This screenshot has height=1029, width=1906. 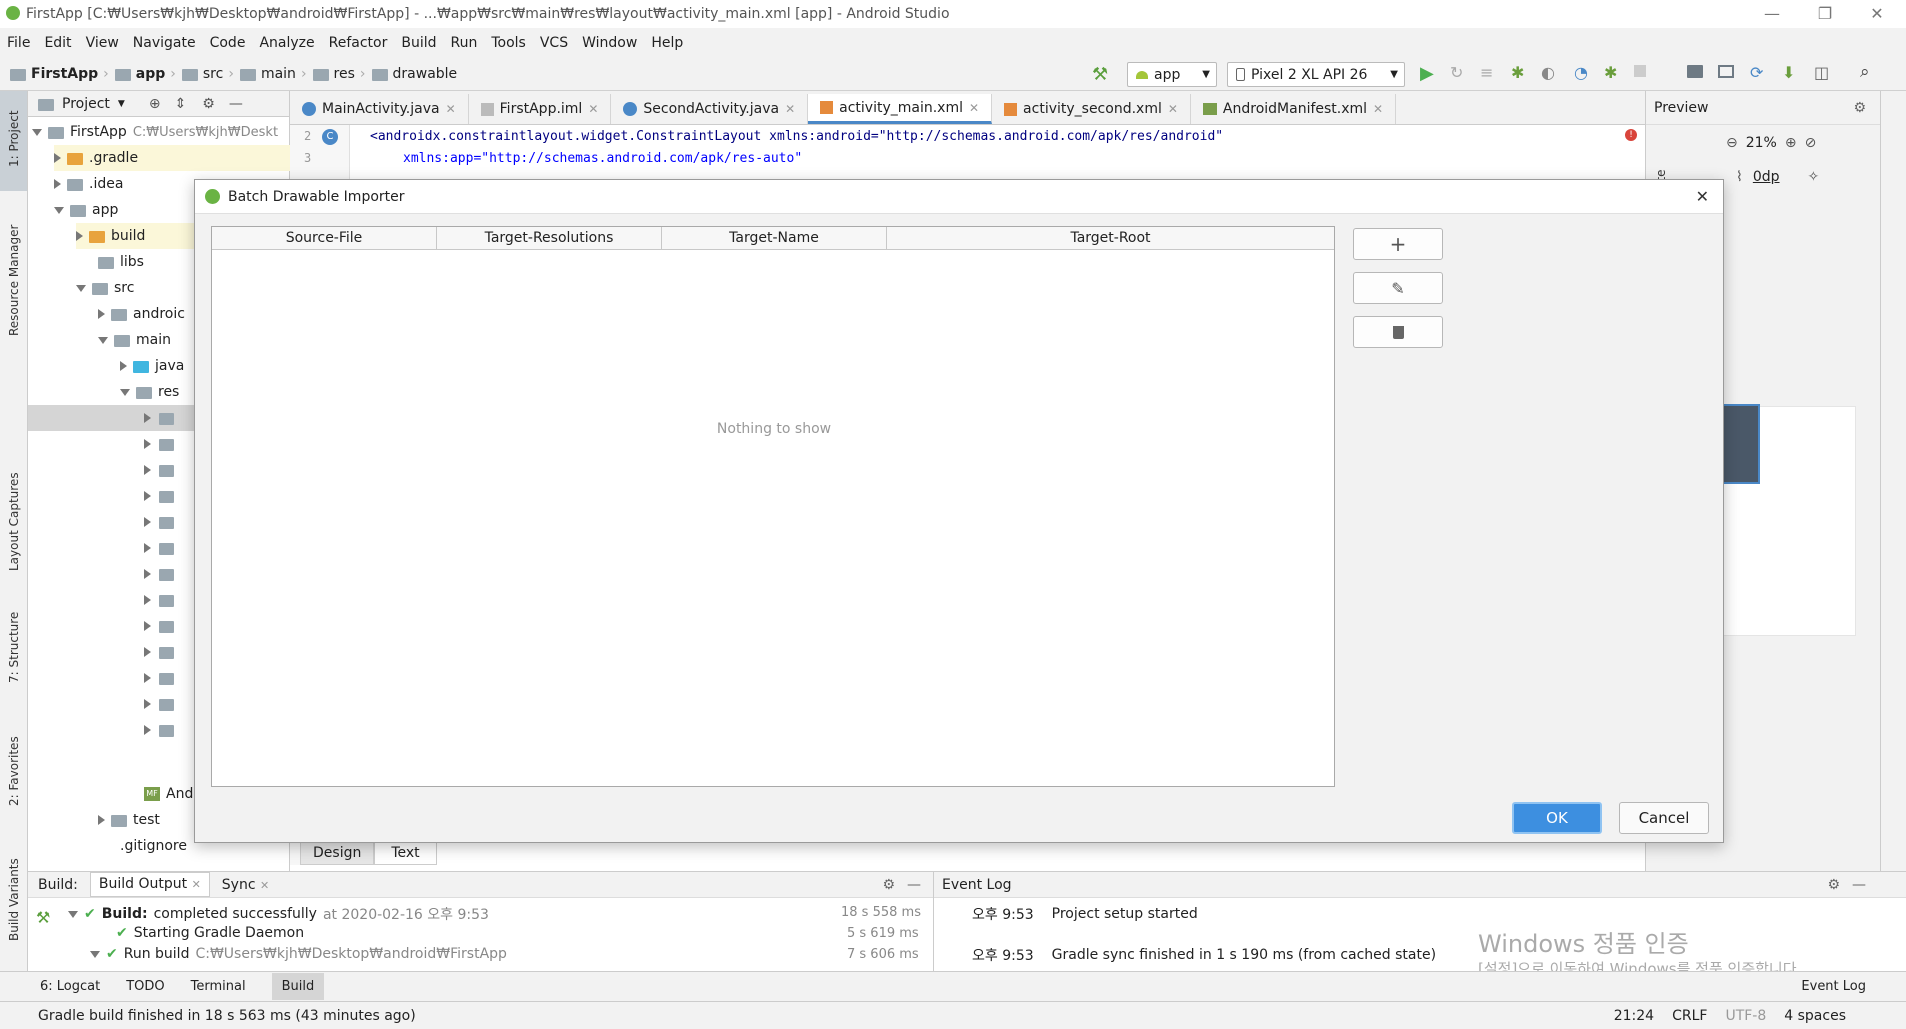 What do you see at coordinates (1740, 444) in the screenshot?
I see `image-view-preview` at bounding box center [1740, 444].